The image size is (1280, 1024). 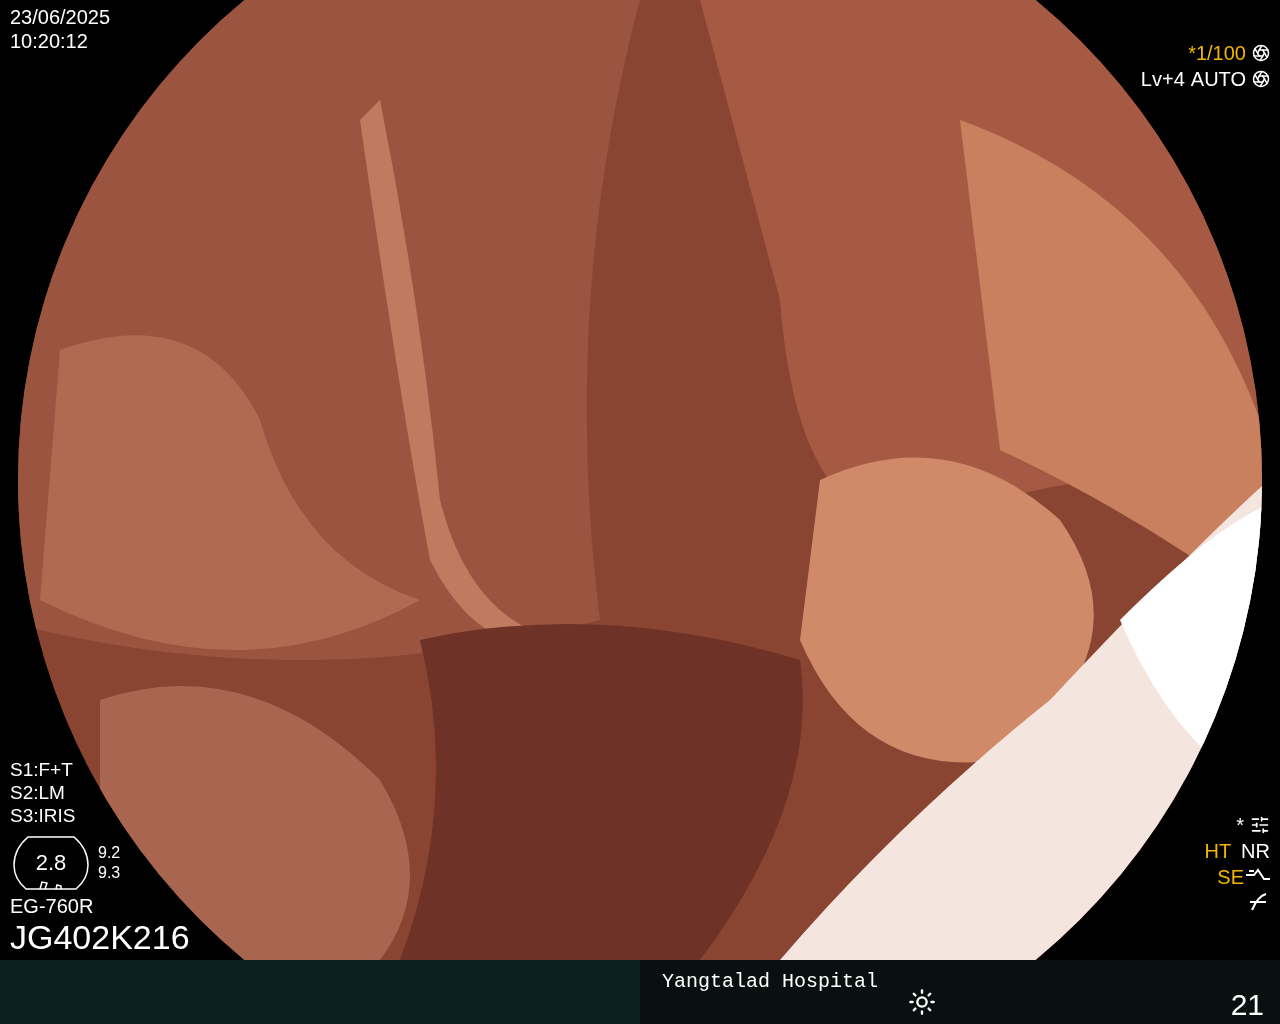 What do you see at coordinates (1162, 79) in the screenshot?
I see `level-text: Lv+4` at bounding box center [1162, 79].